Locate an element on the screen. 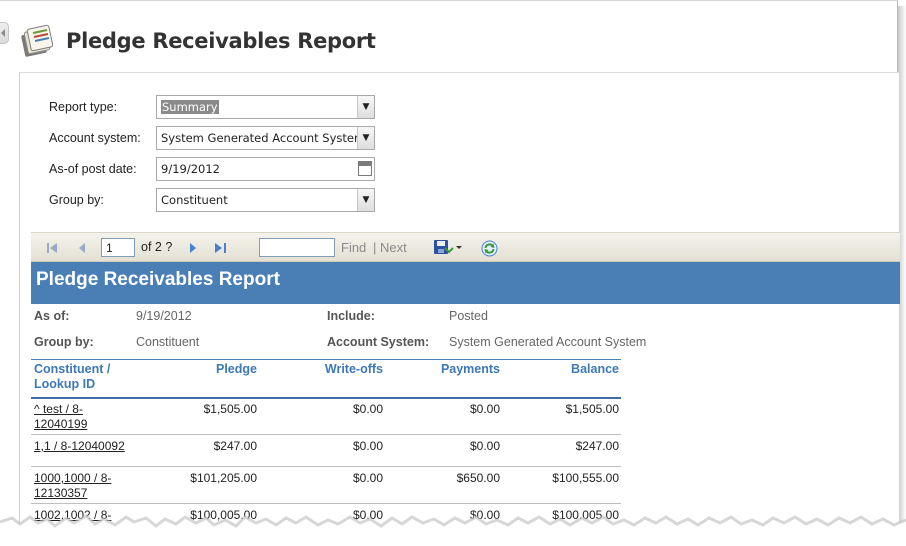  export-icon is located at coordinates (448, 247).